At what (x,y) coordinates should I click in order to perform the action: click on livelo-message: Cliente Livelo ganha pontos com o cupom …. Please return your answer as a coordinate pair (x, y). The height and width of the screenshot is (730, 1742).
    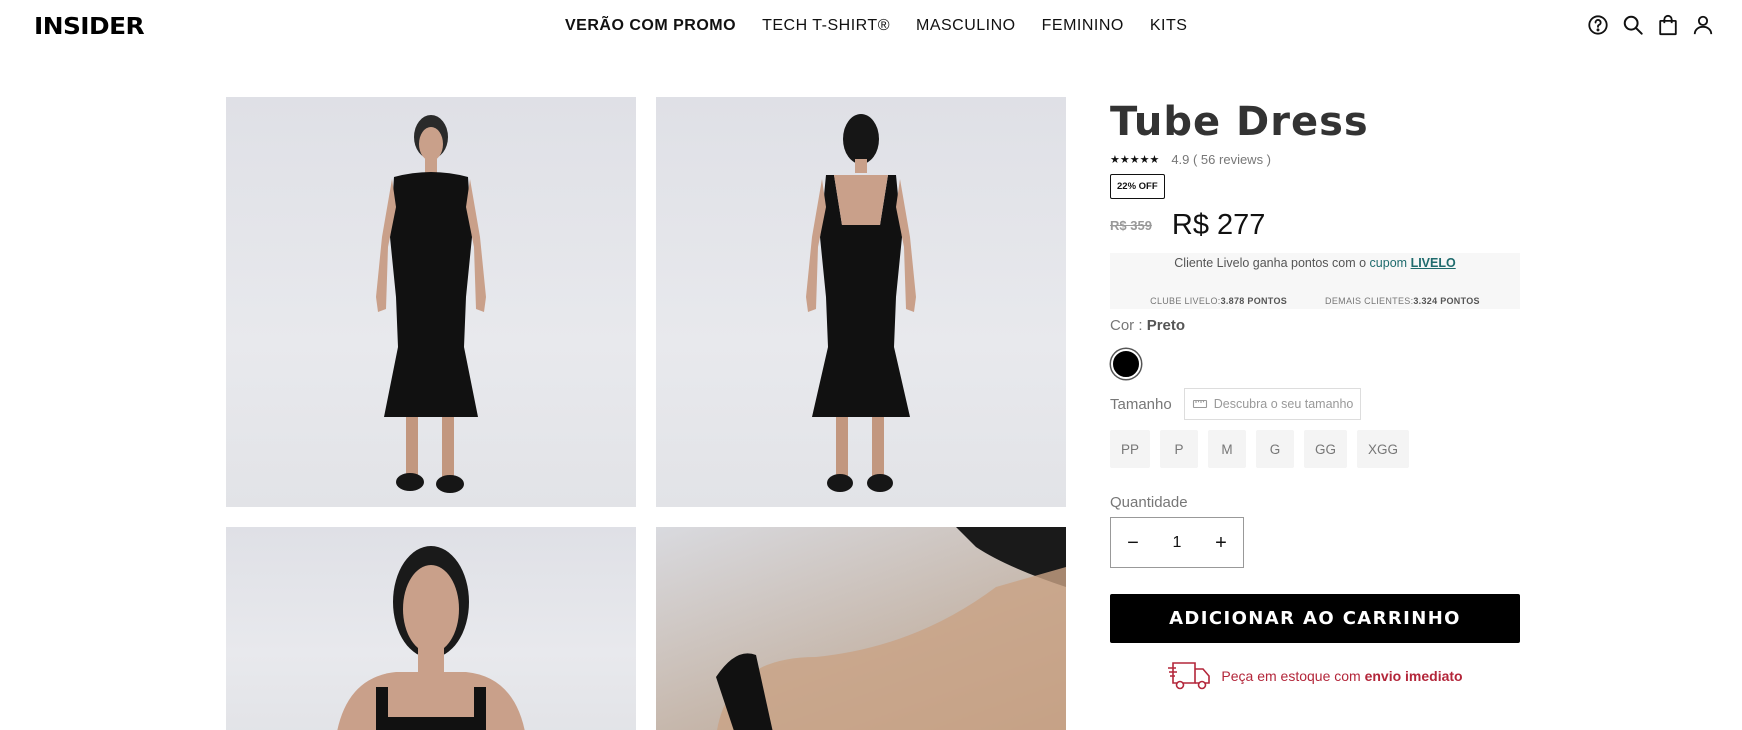
    Looking at the image, I should click on (1315, 263).